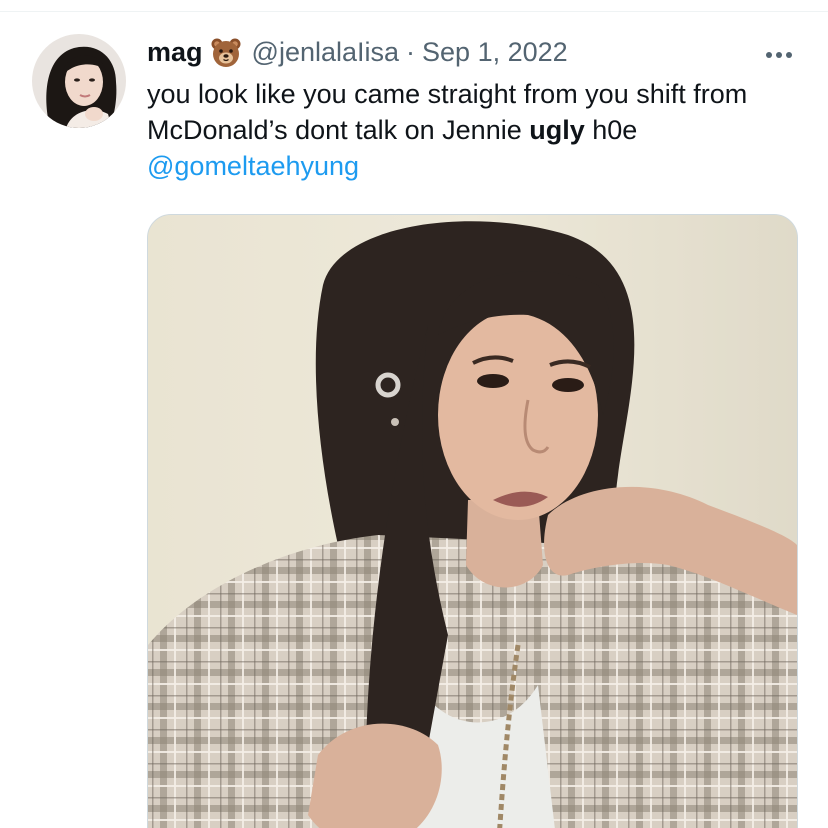 The width and height of the screenshot is (828, 828). I want to click on avatar, so click(79, 81).